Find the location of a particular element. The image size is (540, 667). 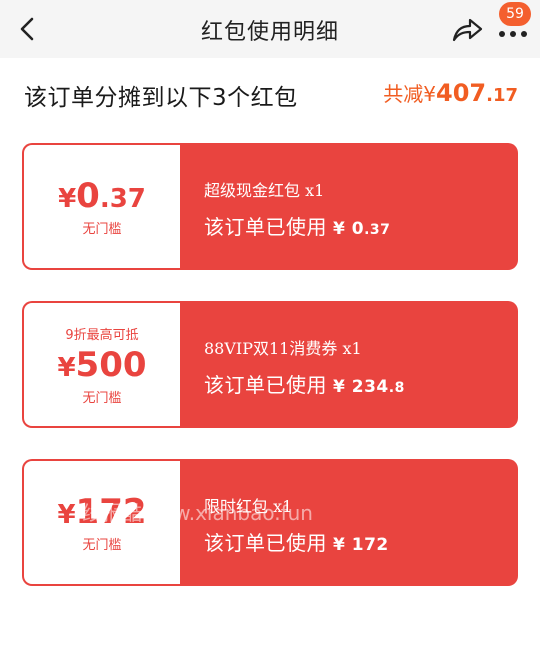

usage-amount: ¥ 0.37 is located at coordinates (361, 229).